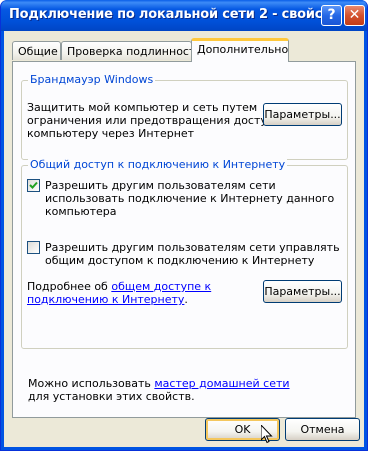 This screenshot has height=451, width=368. Describe the element at coordinates (161, 286) in the screenshot. I see `ics-help-link-part1: общем доступе к` at that location.